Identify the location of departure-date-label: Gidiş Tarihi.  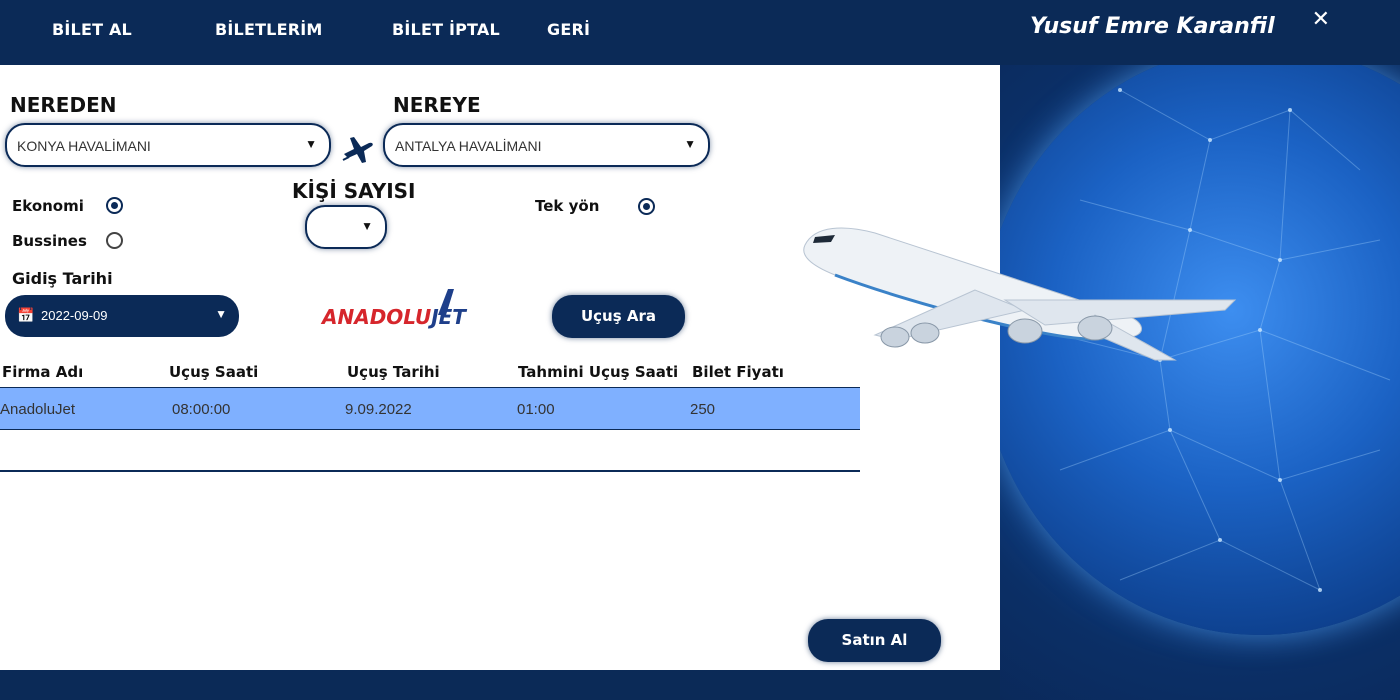
(62, 278).